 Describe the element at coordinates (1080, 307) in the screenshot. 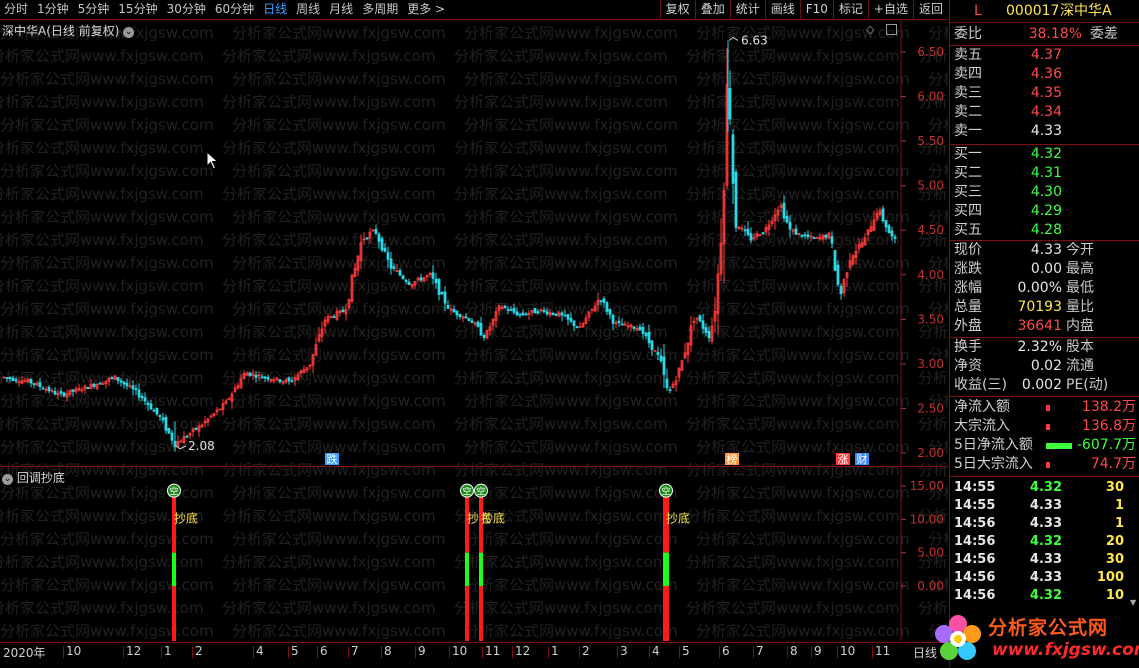

I see `stat-label-right: 量比` at that location.